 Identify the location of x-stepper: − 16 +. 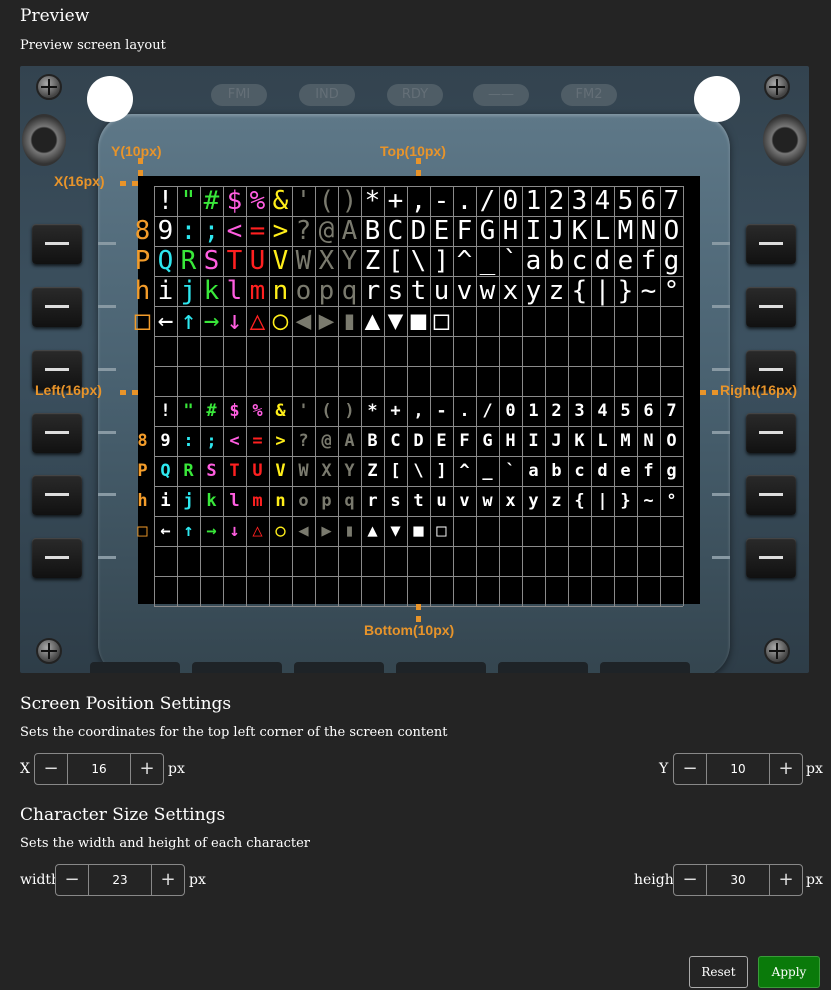
(99, 769).